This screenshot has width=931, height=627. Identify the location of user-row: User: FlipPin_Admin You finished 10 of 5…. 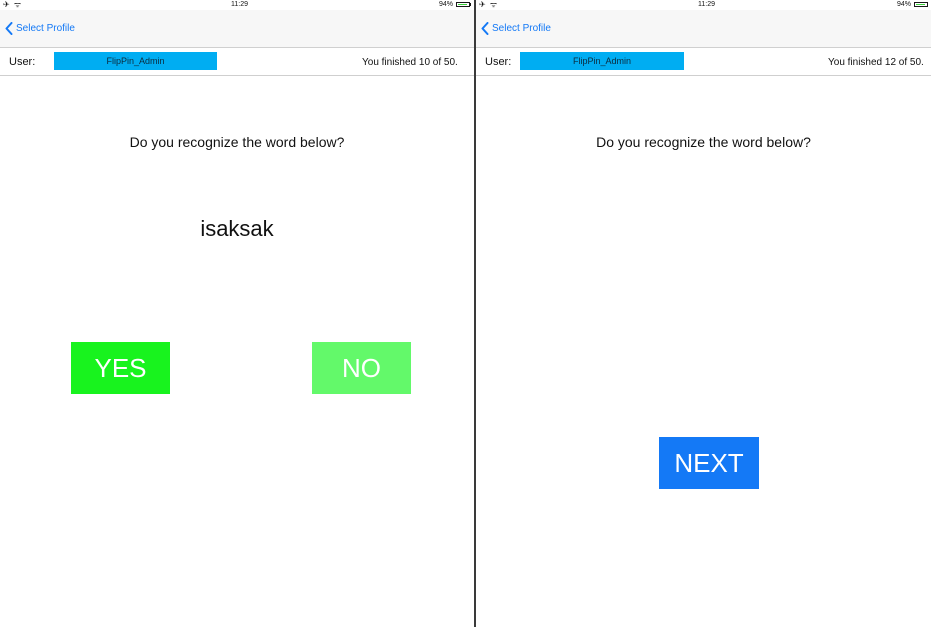
(237, 62).